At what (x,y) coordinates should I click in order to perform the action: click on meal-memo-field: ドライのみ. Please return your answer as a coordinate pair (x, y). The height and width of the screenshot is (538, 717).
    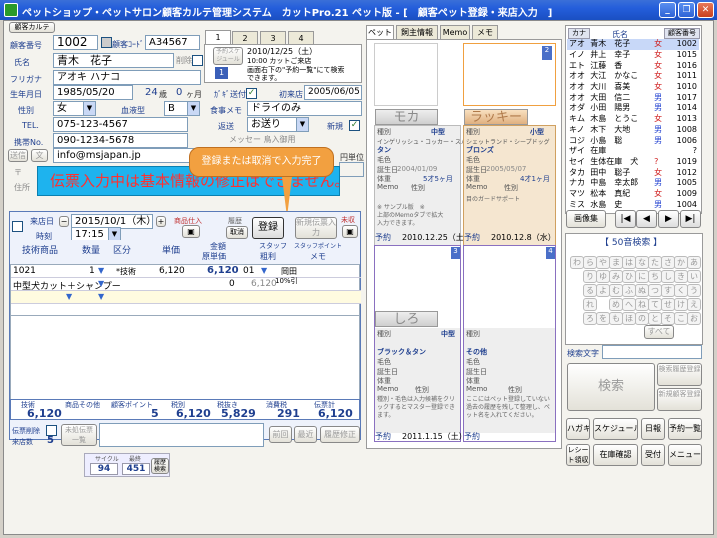
    Looking at the image, I should click on (304, 108).